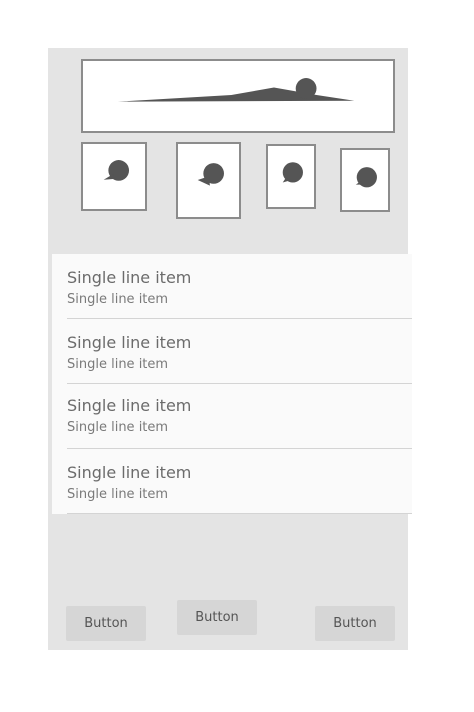 The width and height of the screenshot is (474, 712). I want to click on button-center: Button, so click(217, 617).